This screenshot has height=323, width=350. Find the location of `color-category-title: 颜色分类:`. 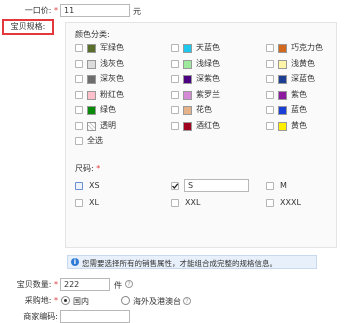

color-category-title: 颜色分类: is located at coordinates (92, 34).